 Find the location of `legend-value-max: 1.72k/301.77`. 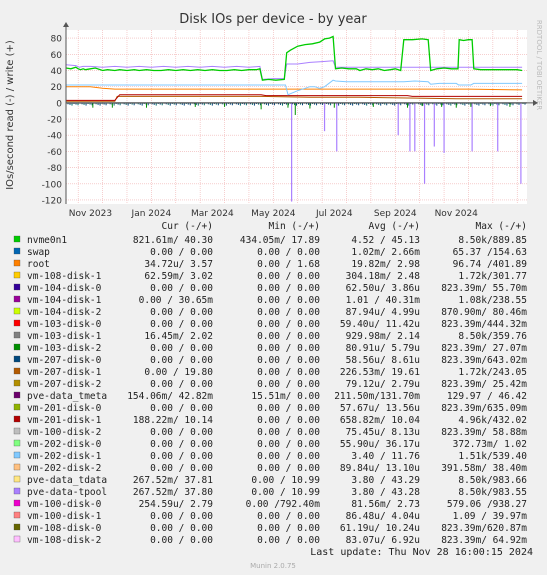

legend-value-max: 1.72k/301.77 is located at coordinates (492, 276).